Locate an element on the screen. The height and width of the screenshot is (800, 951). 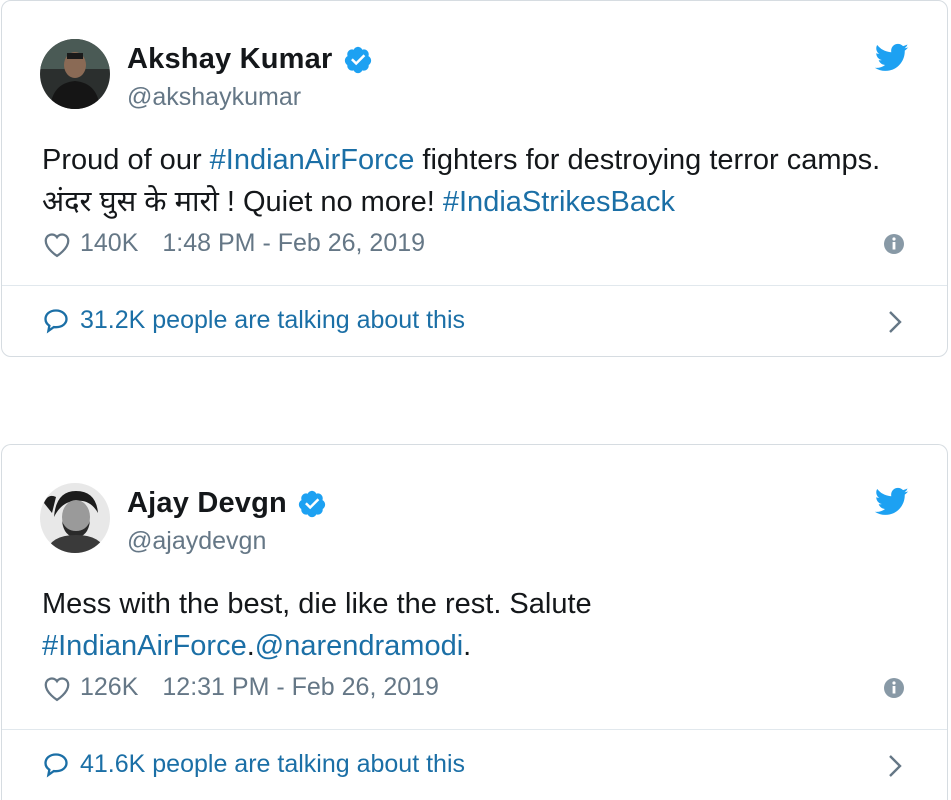
talking-count: 31.2K people are talking about this is located at coordinates (272, 320).